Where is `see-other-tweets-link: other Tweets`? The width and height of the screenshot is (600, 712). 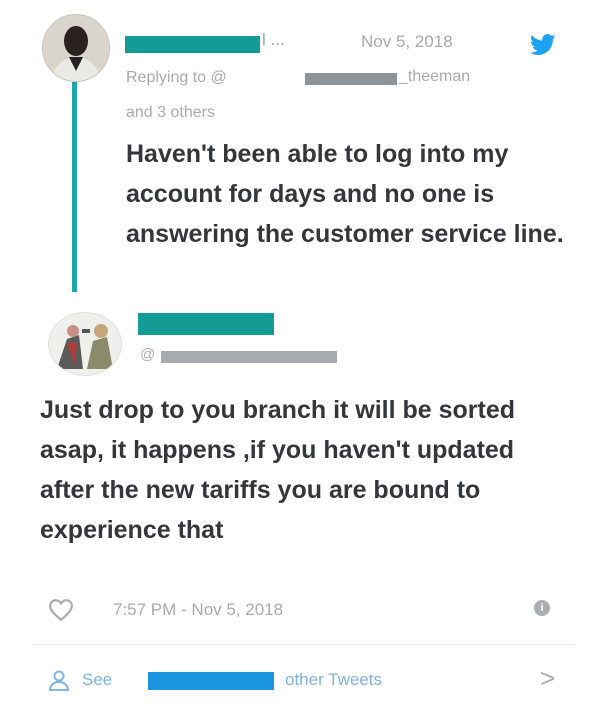
see-other-tweets-link: other Tweets is located at coordinates (333, 680).